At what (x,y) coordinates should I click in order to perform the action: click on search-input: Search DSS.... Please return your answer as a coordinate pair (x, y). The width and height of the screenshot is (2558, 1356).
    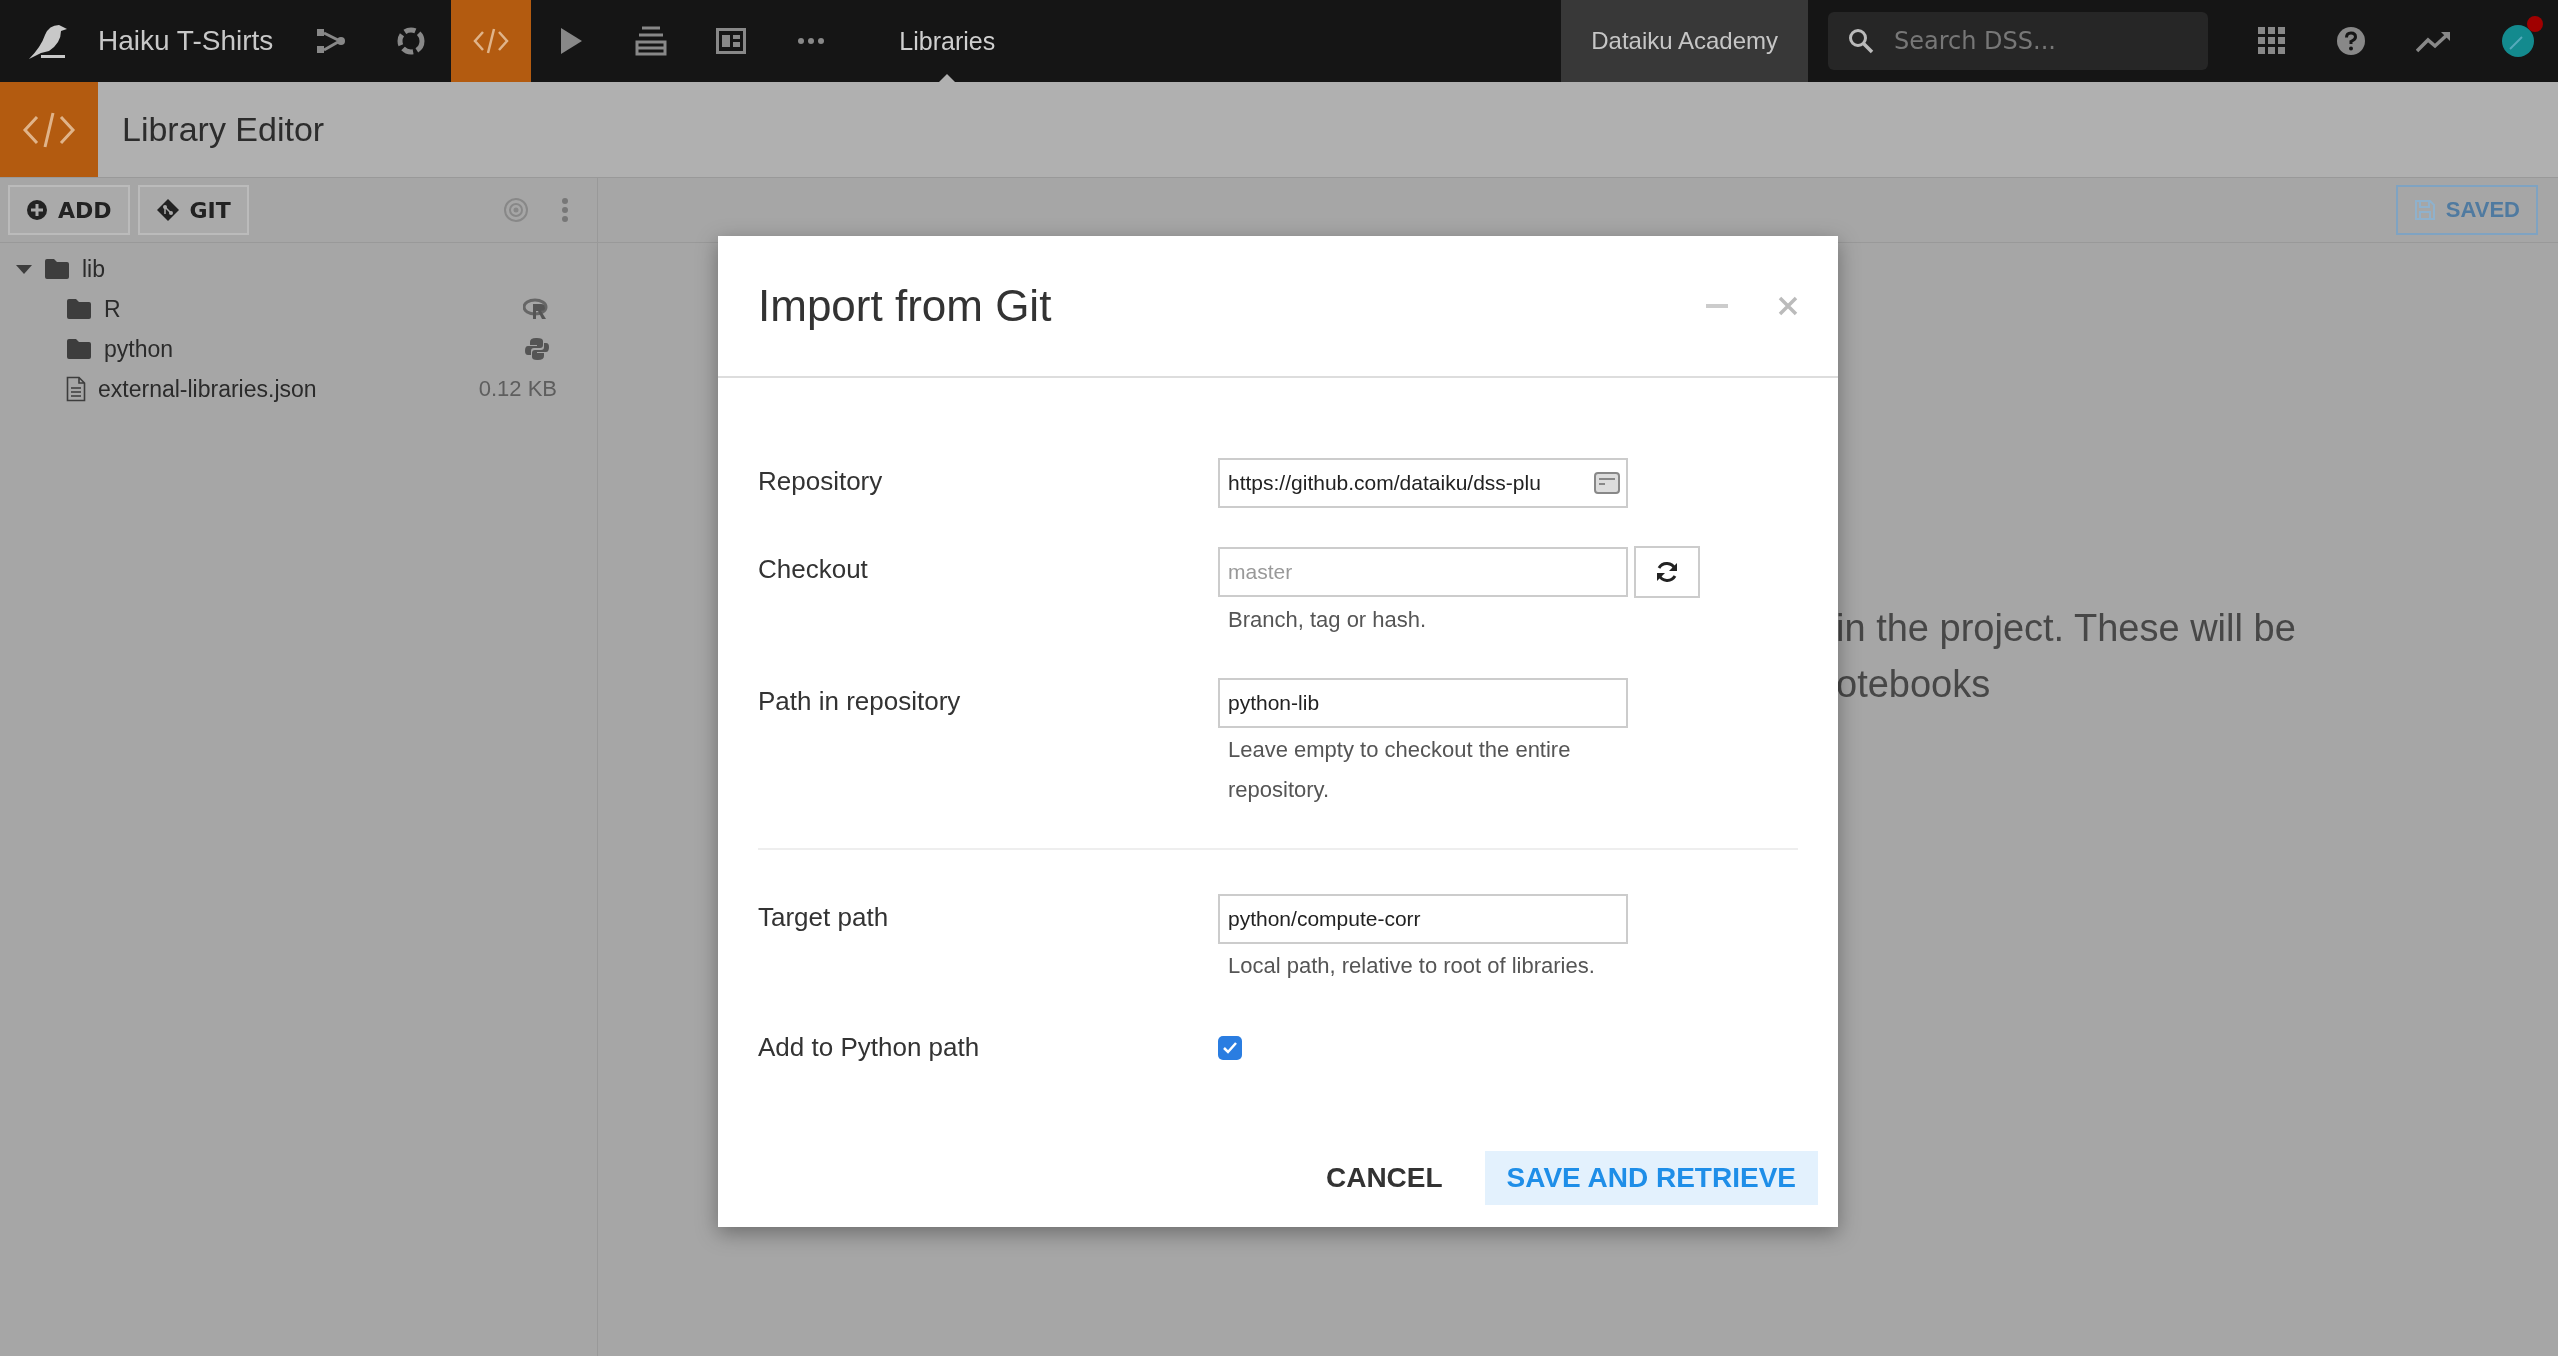
    Looking at the image, I should click on (2034, 41).